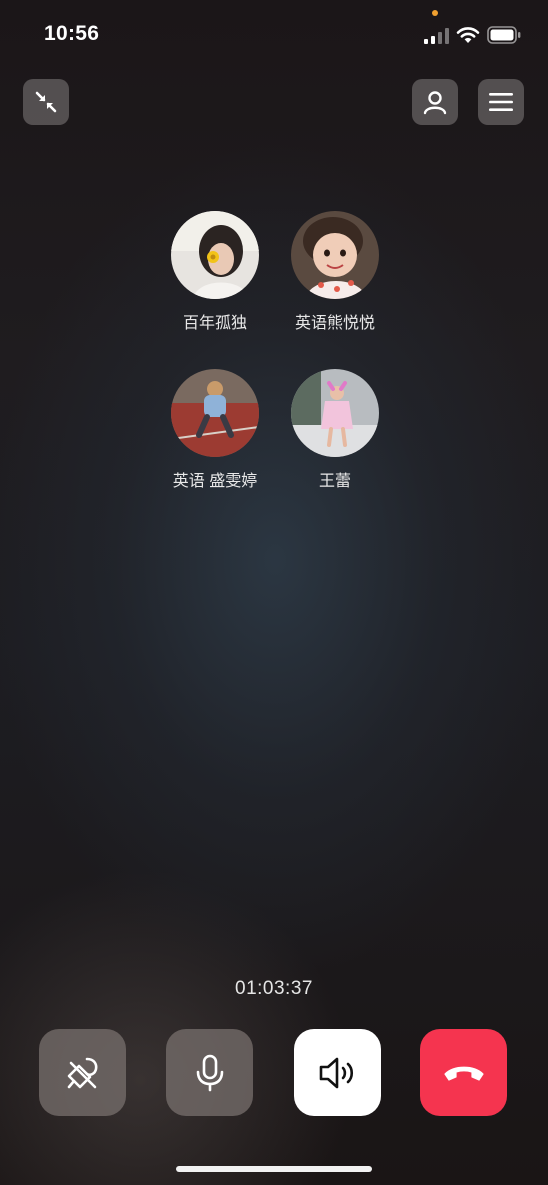 The height and width of the screenshot is (1185, 548). Describe the element at coordinates (214, 323) in the screenshot. I see `participant-name: 百年孤独` at that location.